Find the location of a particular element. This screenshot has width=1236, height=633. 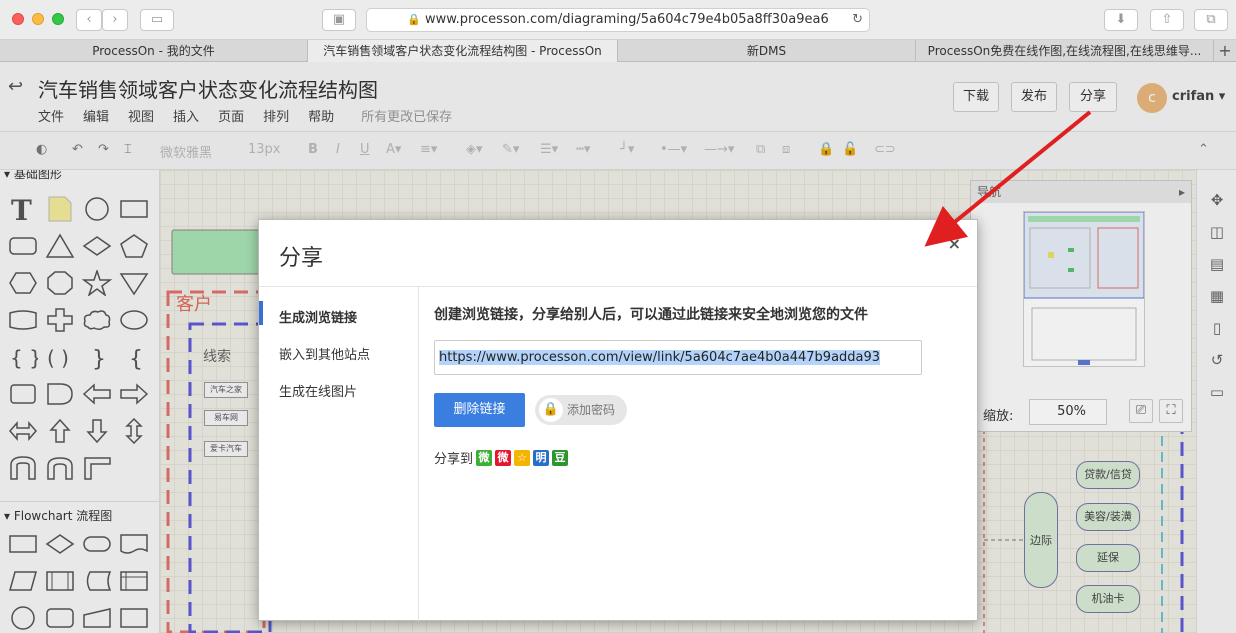

active-option-indicator is located at coordinates (261, 313).